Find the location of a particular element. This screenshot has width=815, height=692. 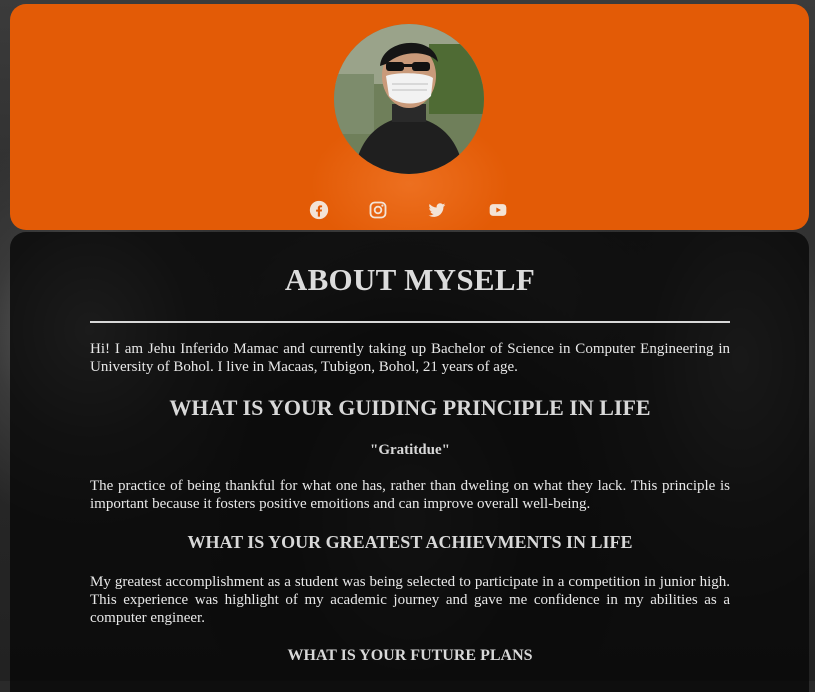

about-title: ABOUT MYSELF is located at coordinates (410, 279).